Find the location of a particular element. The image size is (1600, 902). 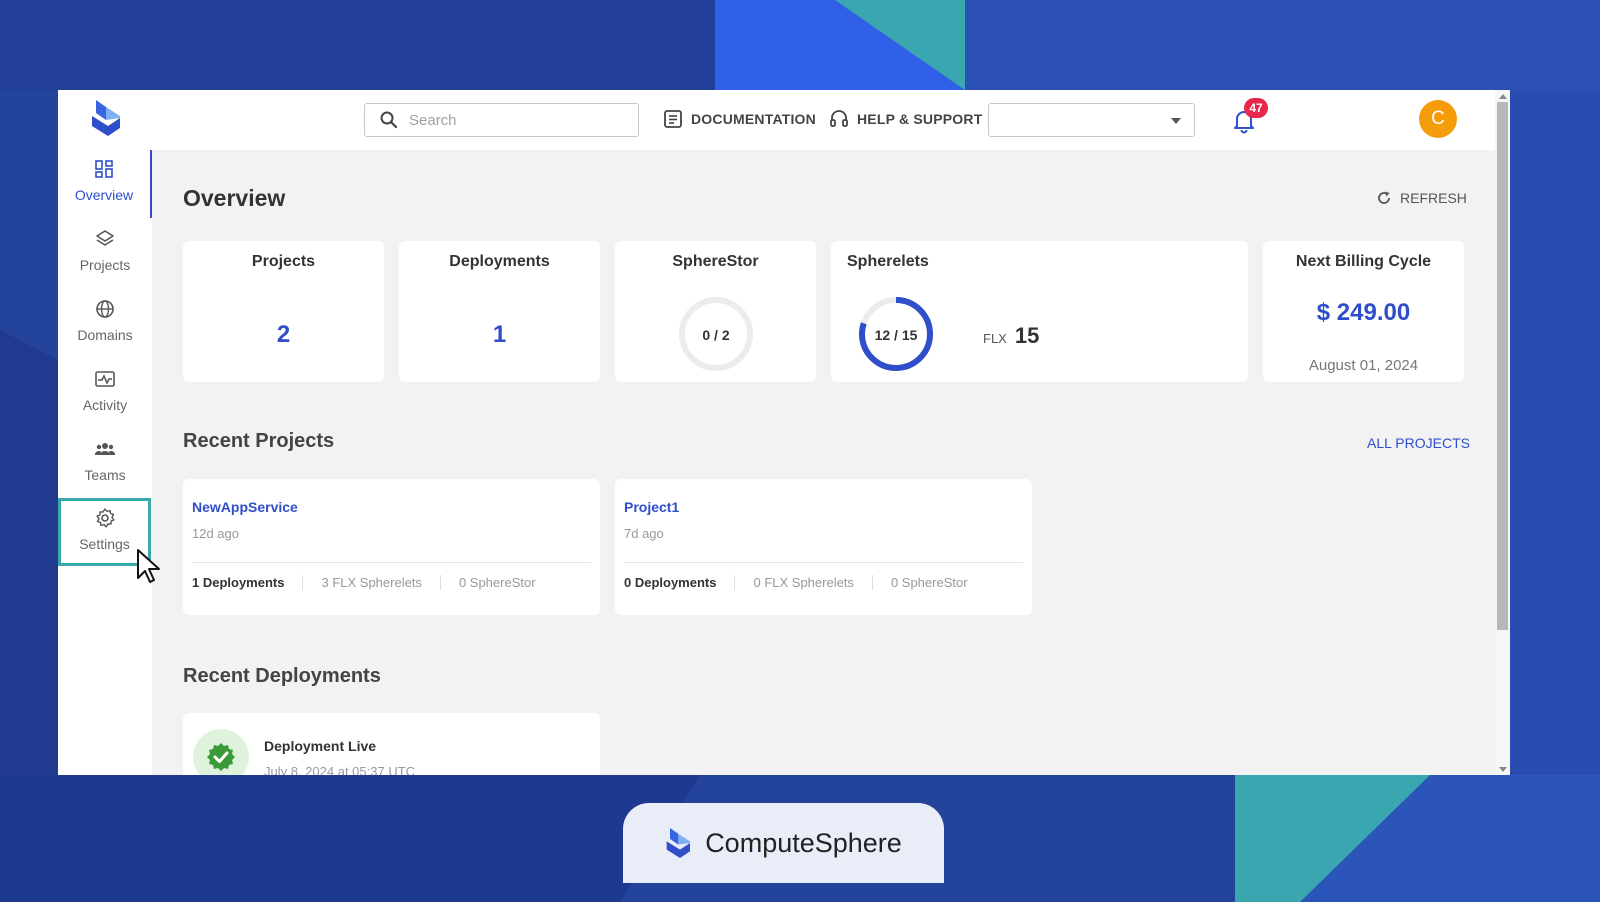

billing-date: August 01, 2024 is located at coordinates (1363, 365).